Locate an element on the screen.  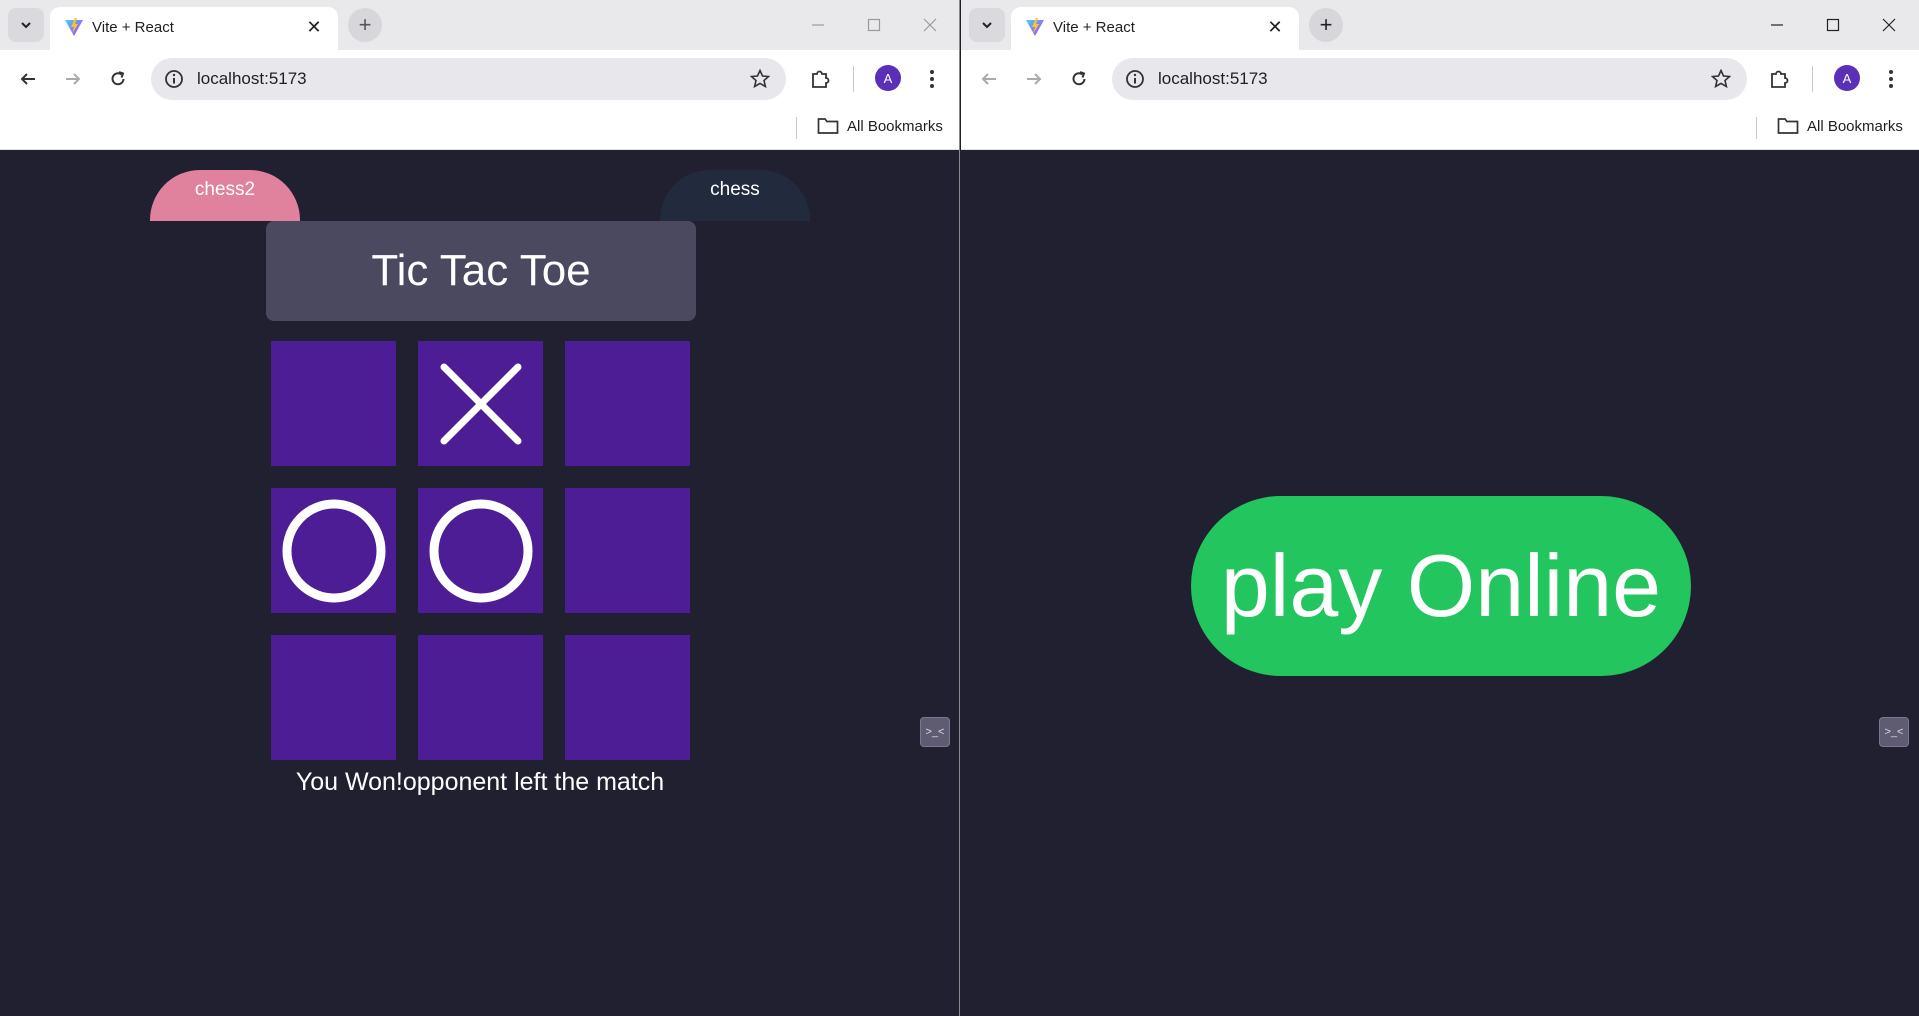
nav-chess-link: chess is located at coordinates (735, 195).